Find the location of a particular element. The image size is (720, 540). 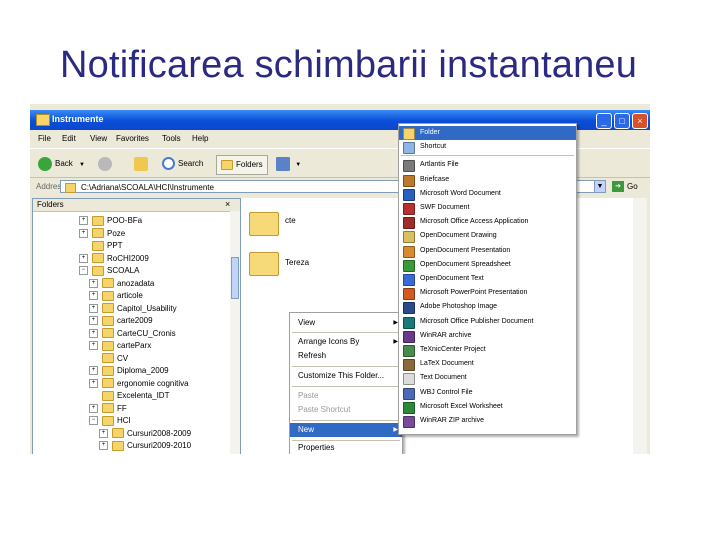

tree-item: + POO-BFa is located at coordinates (110, 220).